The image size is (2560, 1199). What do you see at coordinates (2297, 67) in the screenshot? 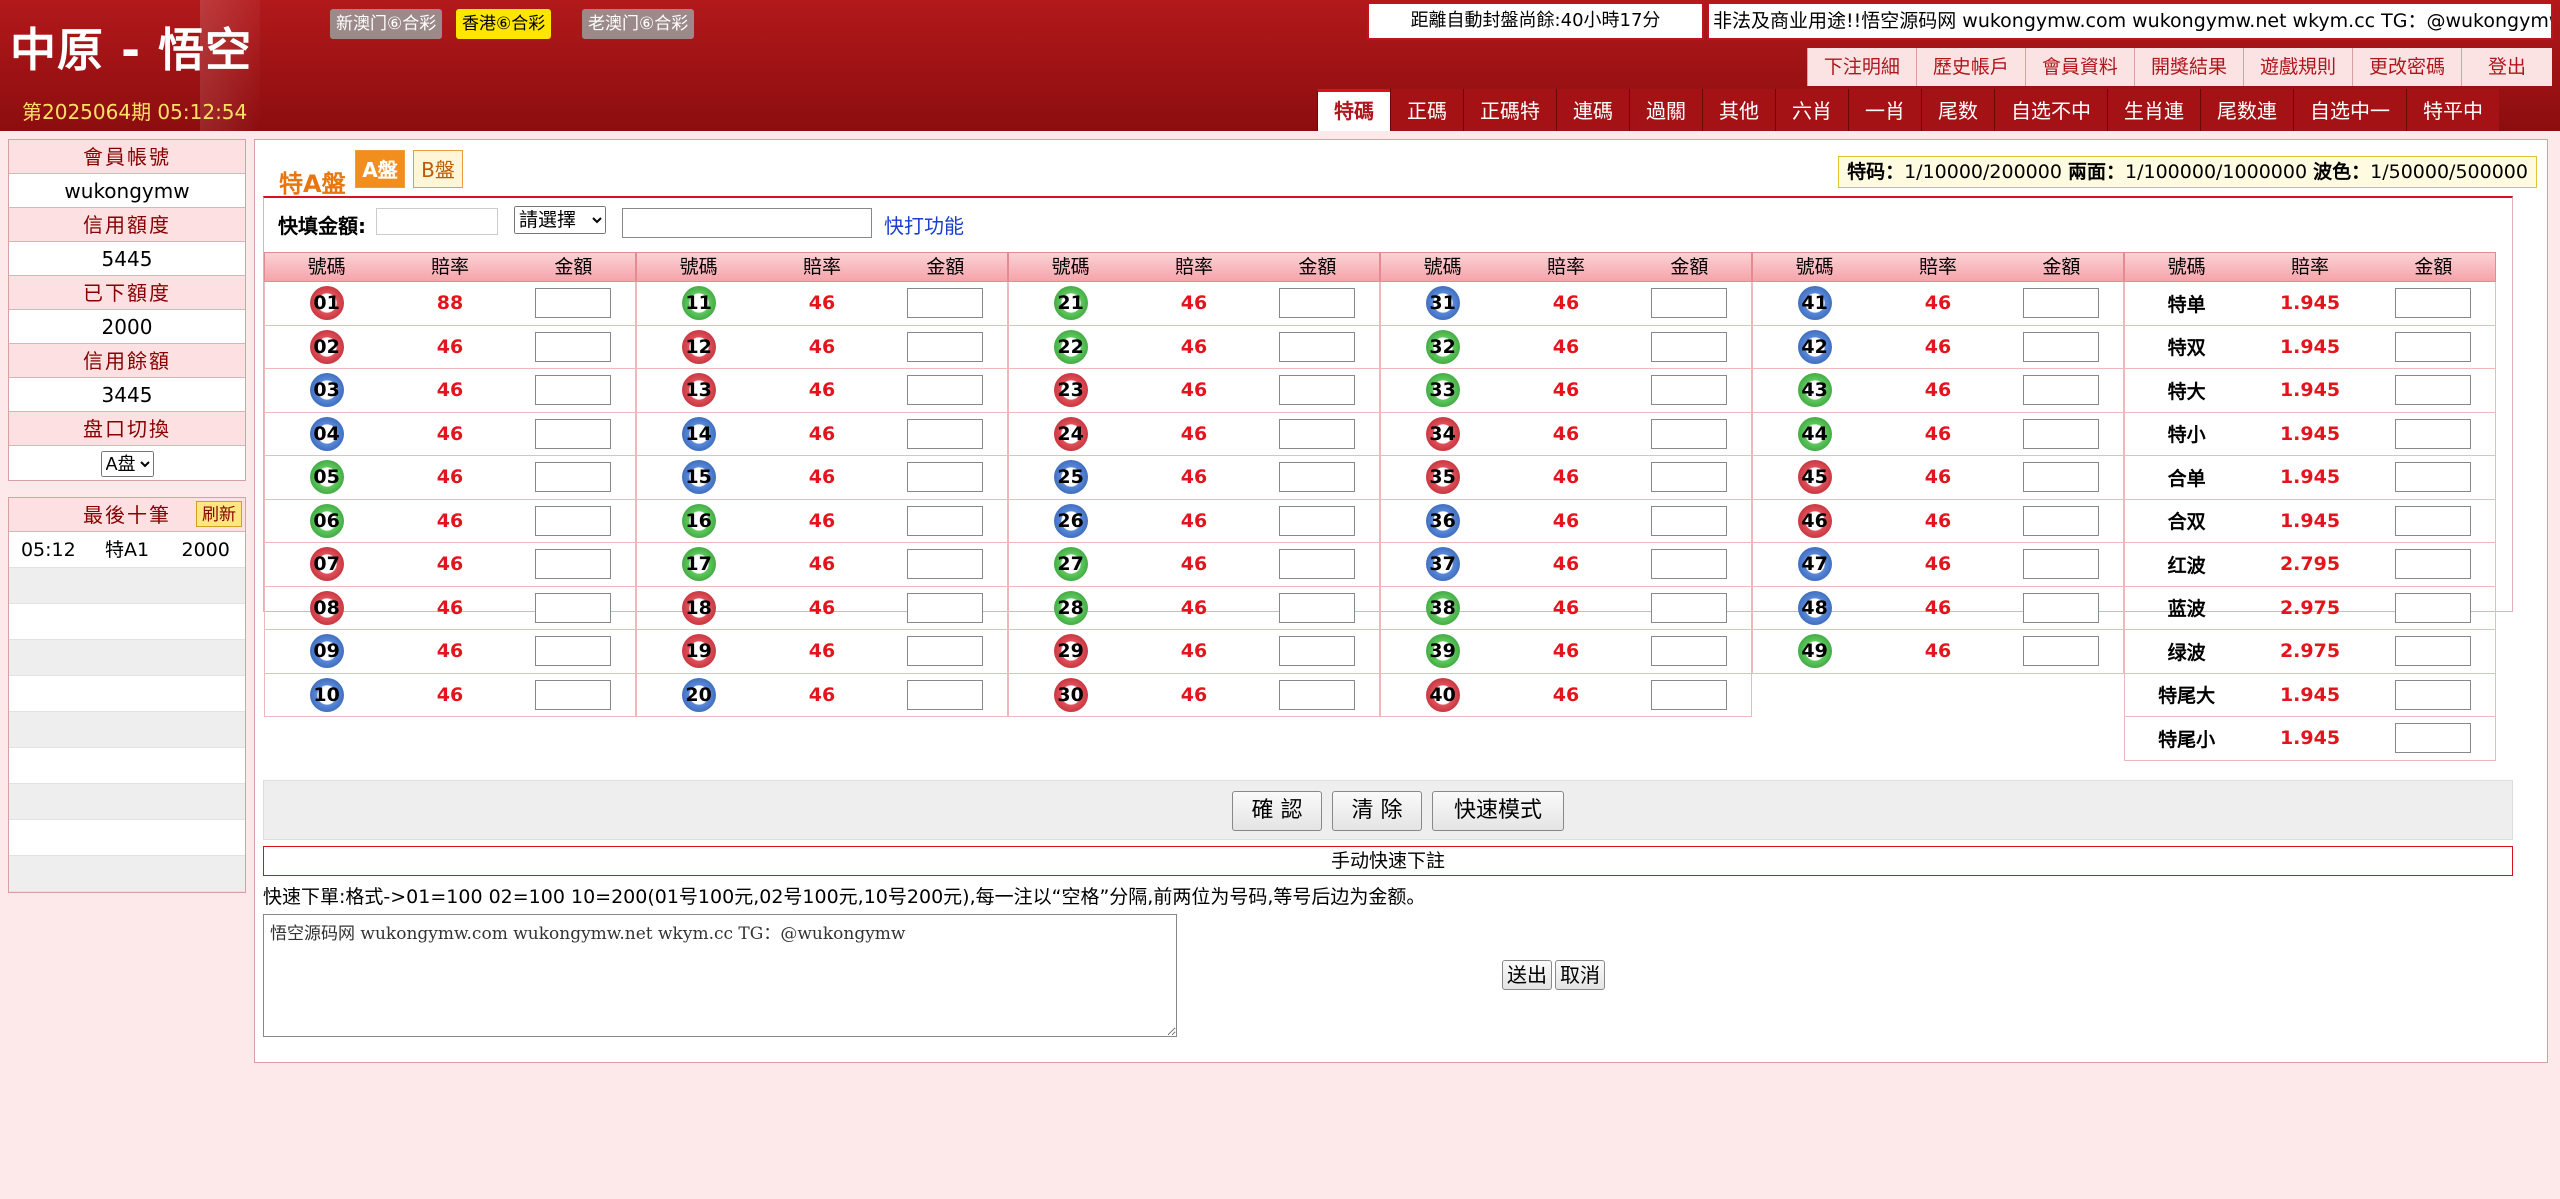
I see `link-rules: 遊戲規則` at bounding box center [2297, 67].